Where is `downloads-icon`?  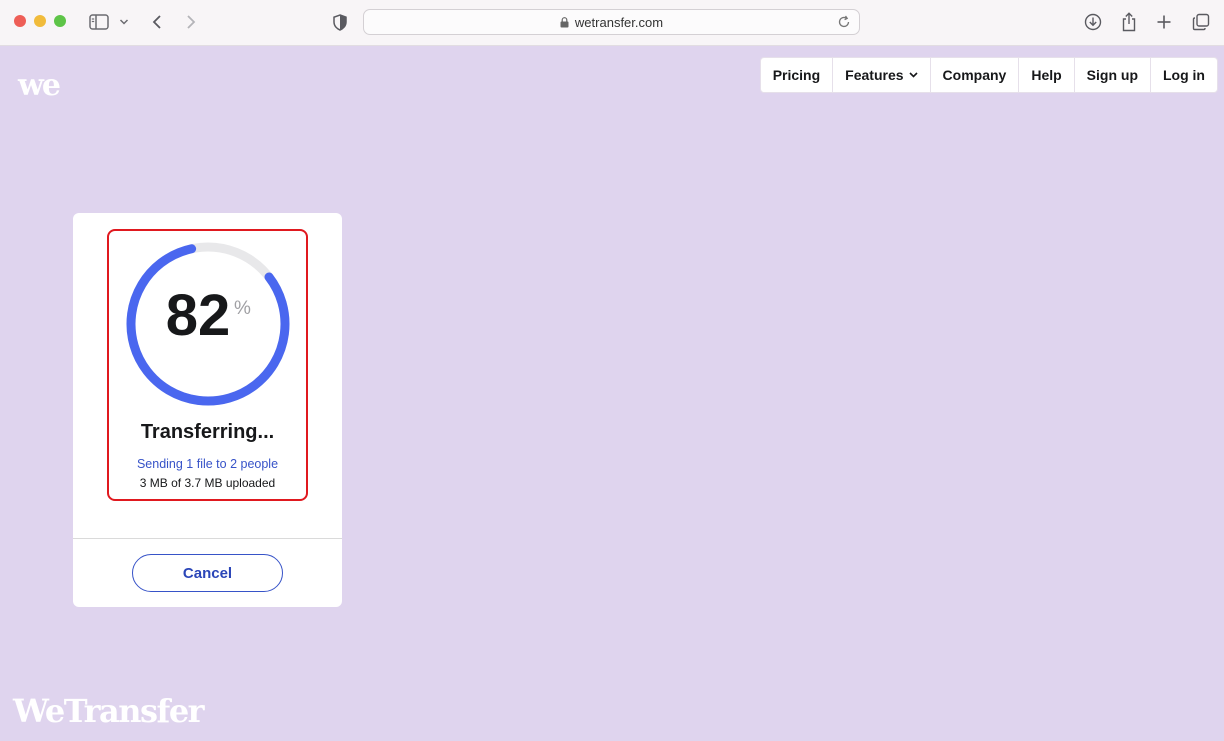
downloads-icon is located at coordinates (1093, 22).